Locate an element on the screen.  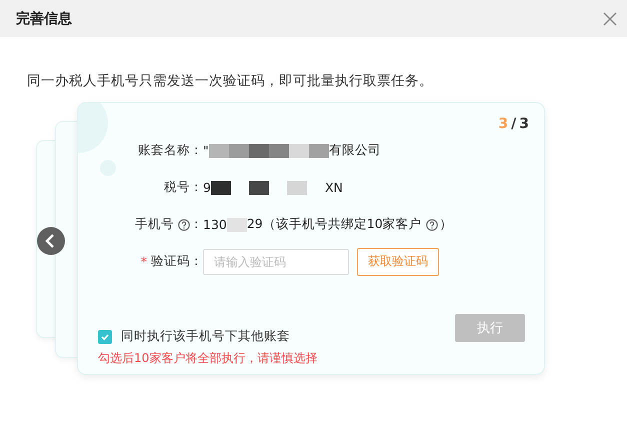
checkbox is located at coordinates (105, 337).